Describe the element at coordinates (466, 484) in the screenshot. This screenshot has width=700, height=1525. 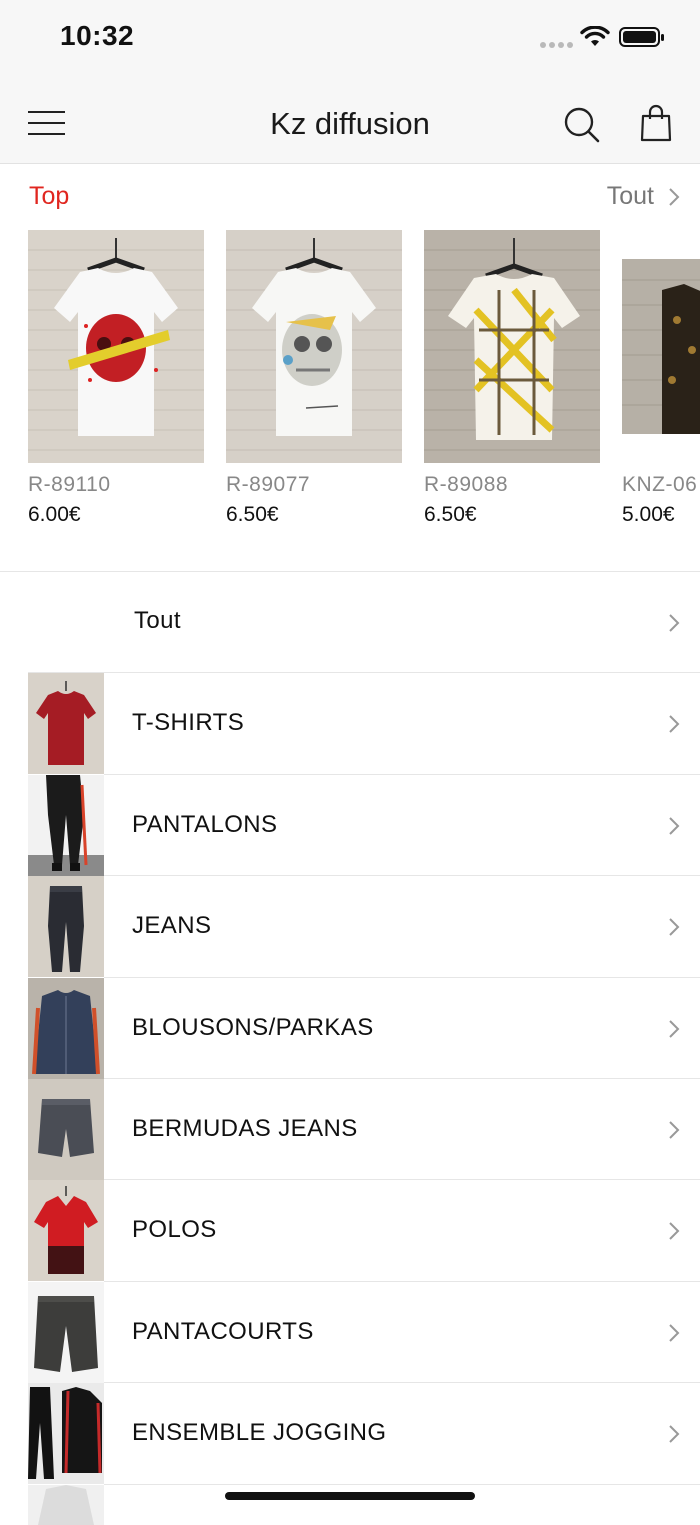
I see `product-ref: R-89088` at that location.